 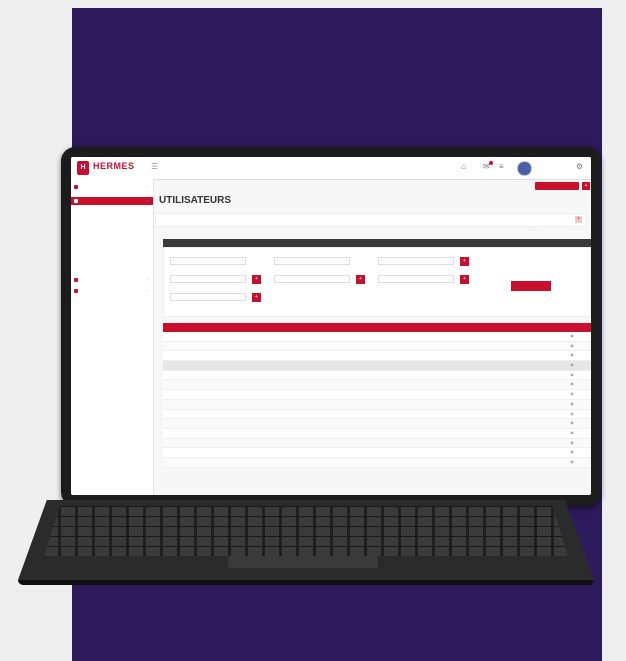 I want to click on filter-submit-button, so click(x=531, y=286).